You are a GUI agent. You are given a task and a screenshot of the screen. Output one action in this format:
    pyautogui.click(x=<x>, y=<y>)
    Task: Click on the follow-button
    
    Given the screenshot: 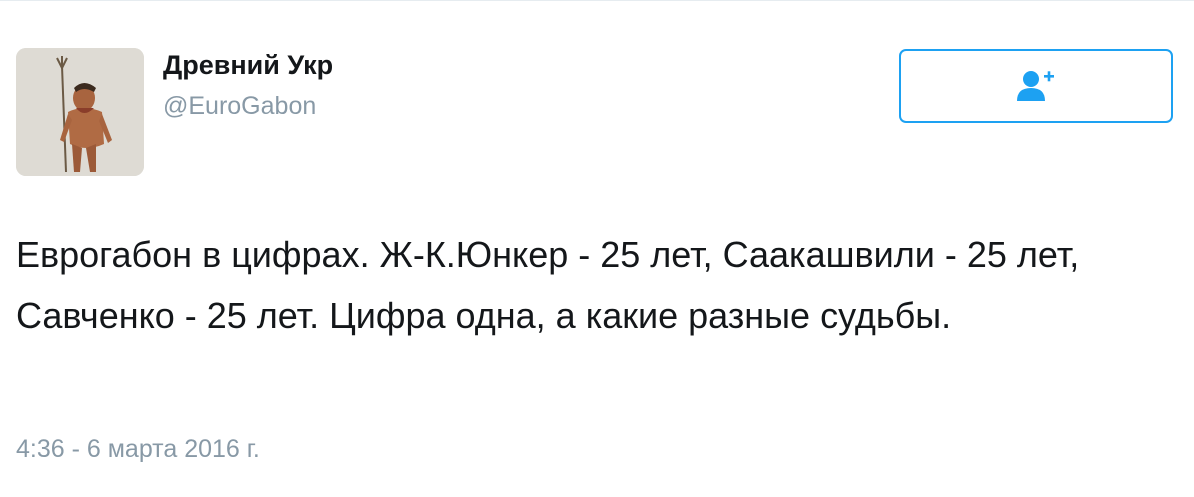 What is the action you would take?
    pyautogui.click(x=1036, y=86)
    